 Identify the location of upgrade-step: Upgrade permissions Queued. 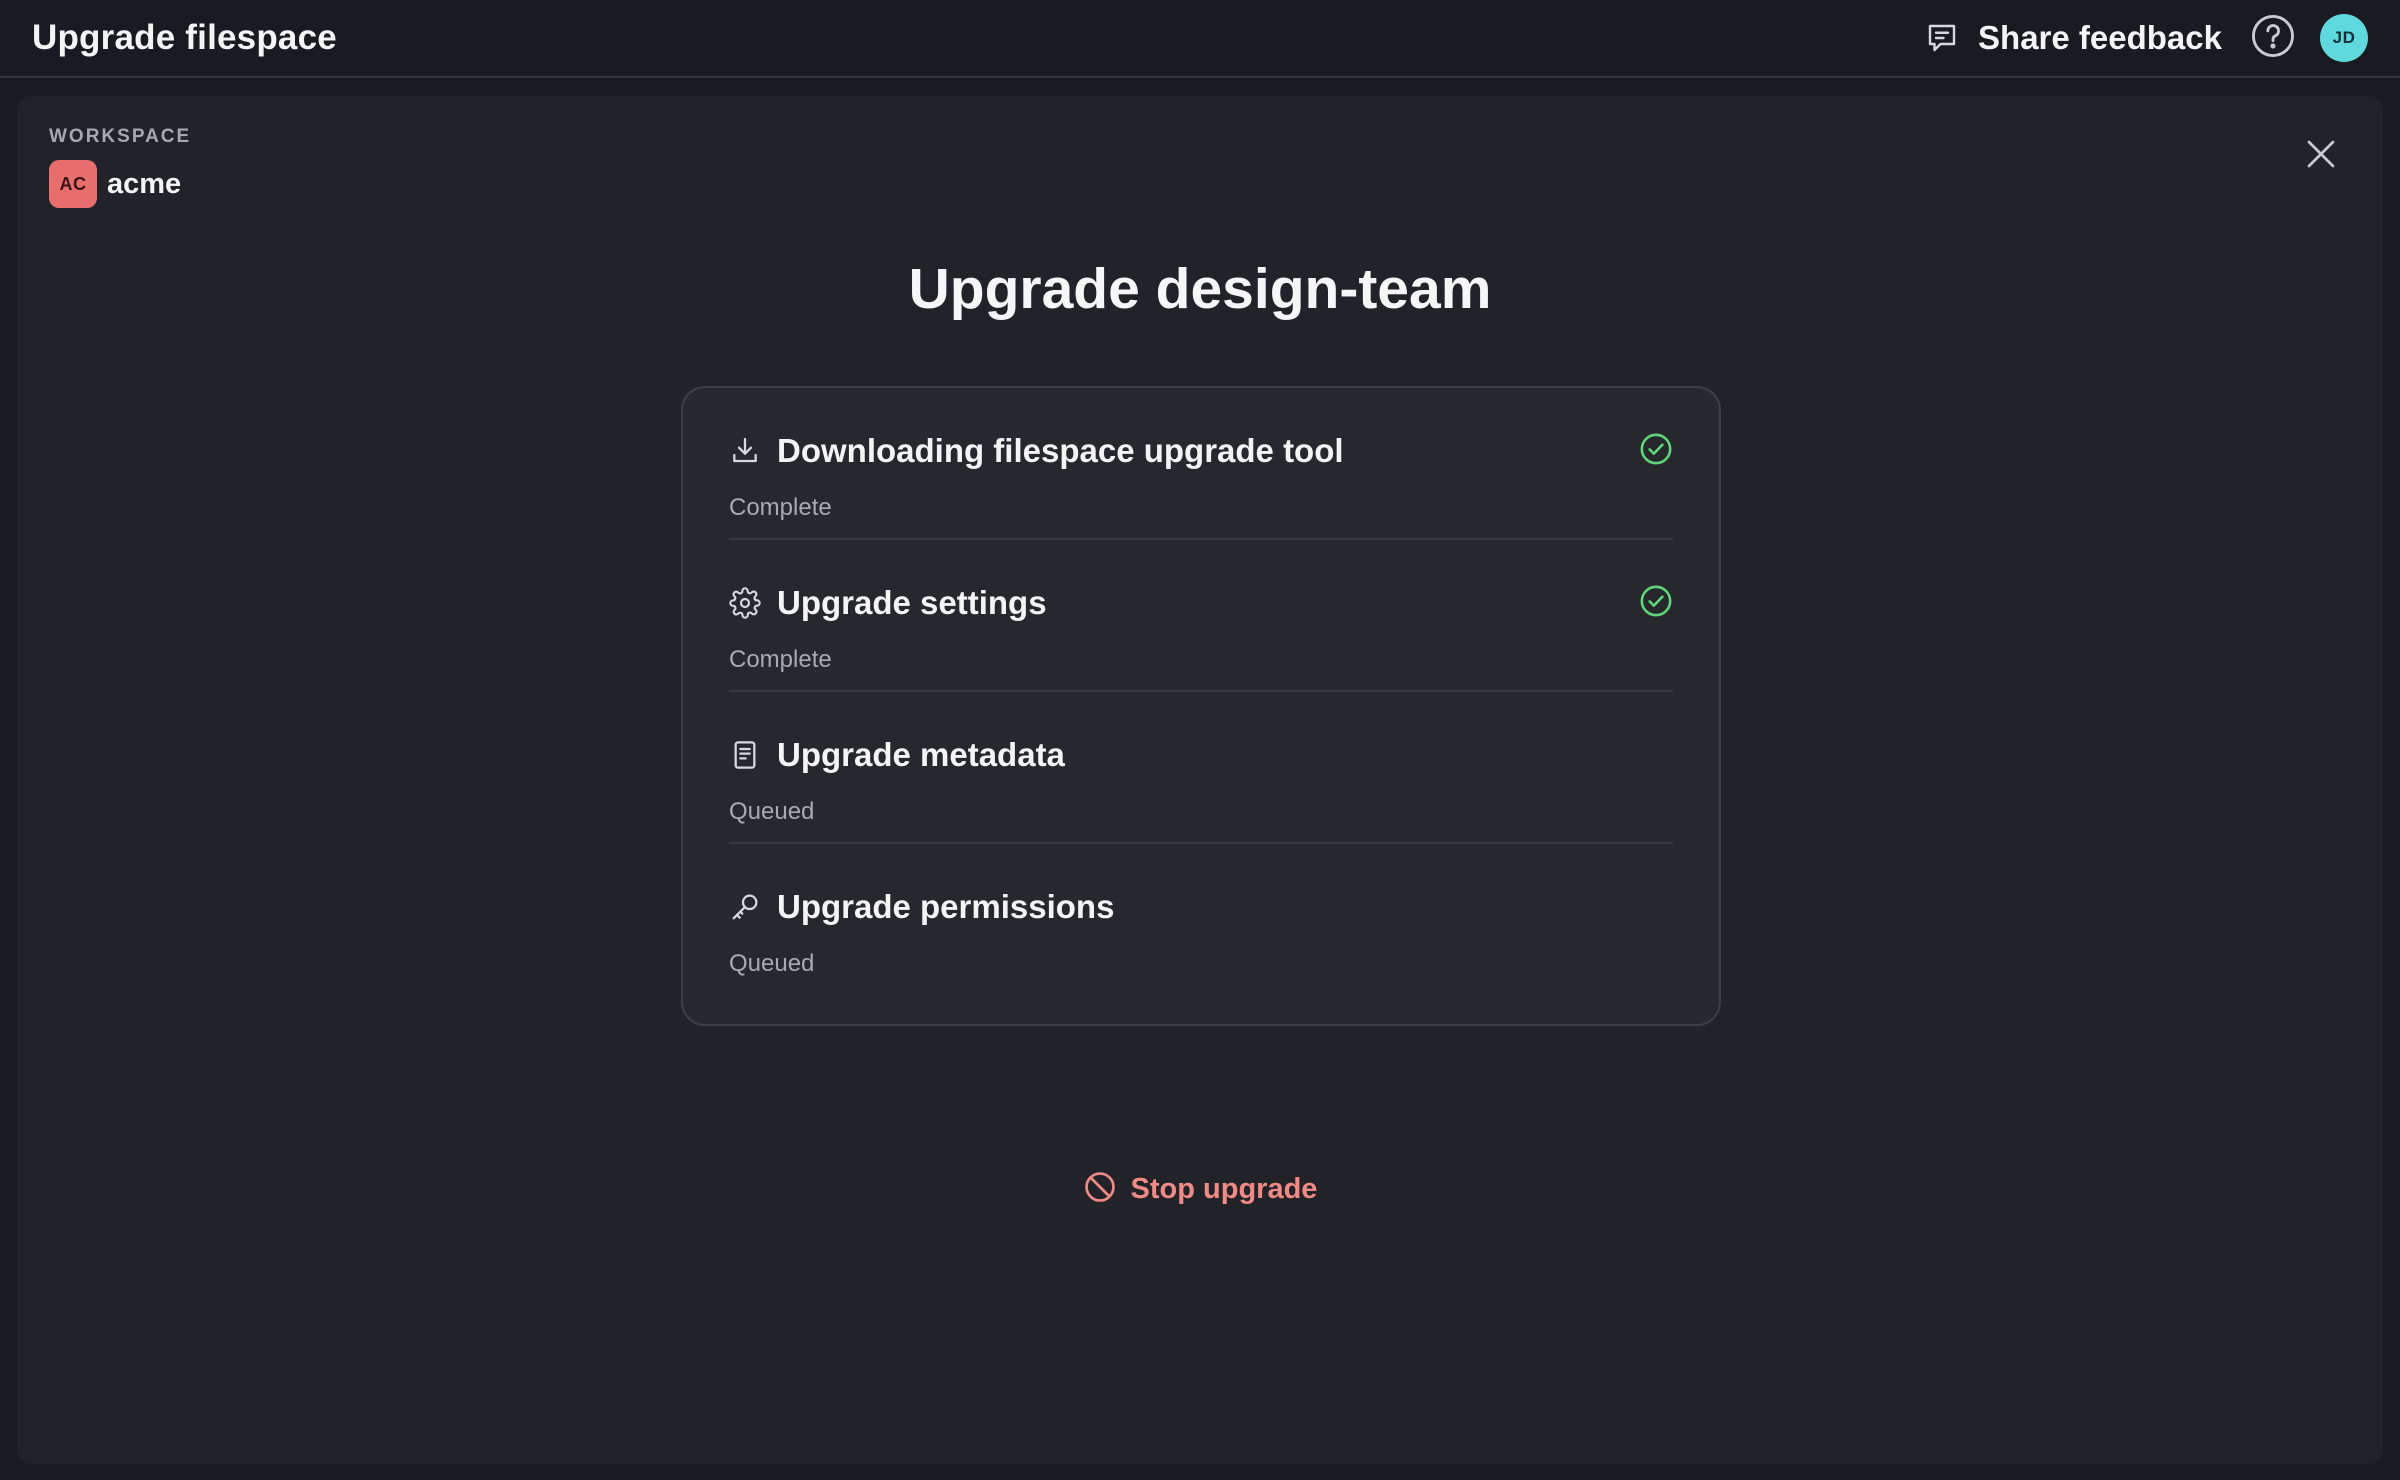
(1201, 920).